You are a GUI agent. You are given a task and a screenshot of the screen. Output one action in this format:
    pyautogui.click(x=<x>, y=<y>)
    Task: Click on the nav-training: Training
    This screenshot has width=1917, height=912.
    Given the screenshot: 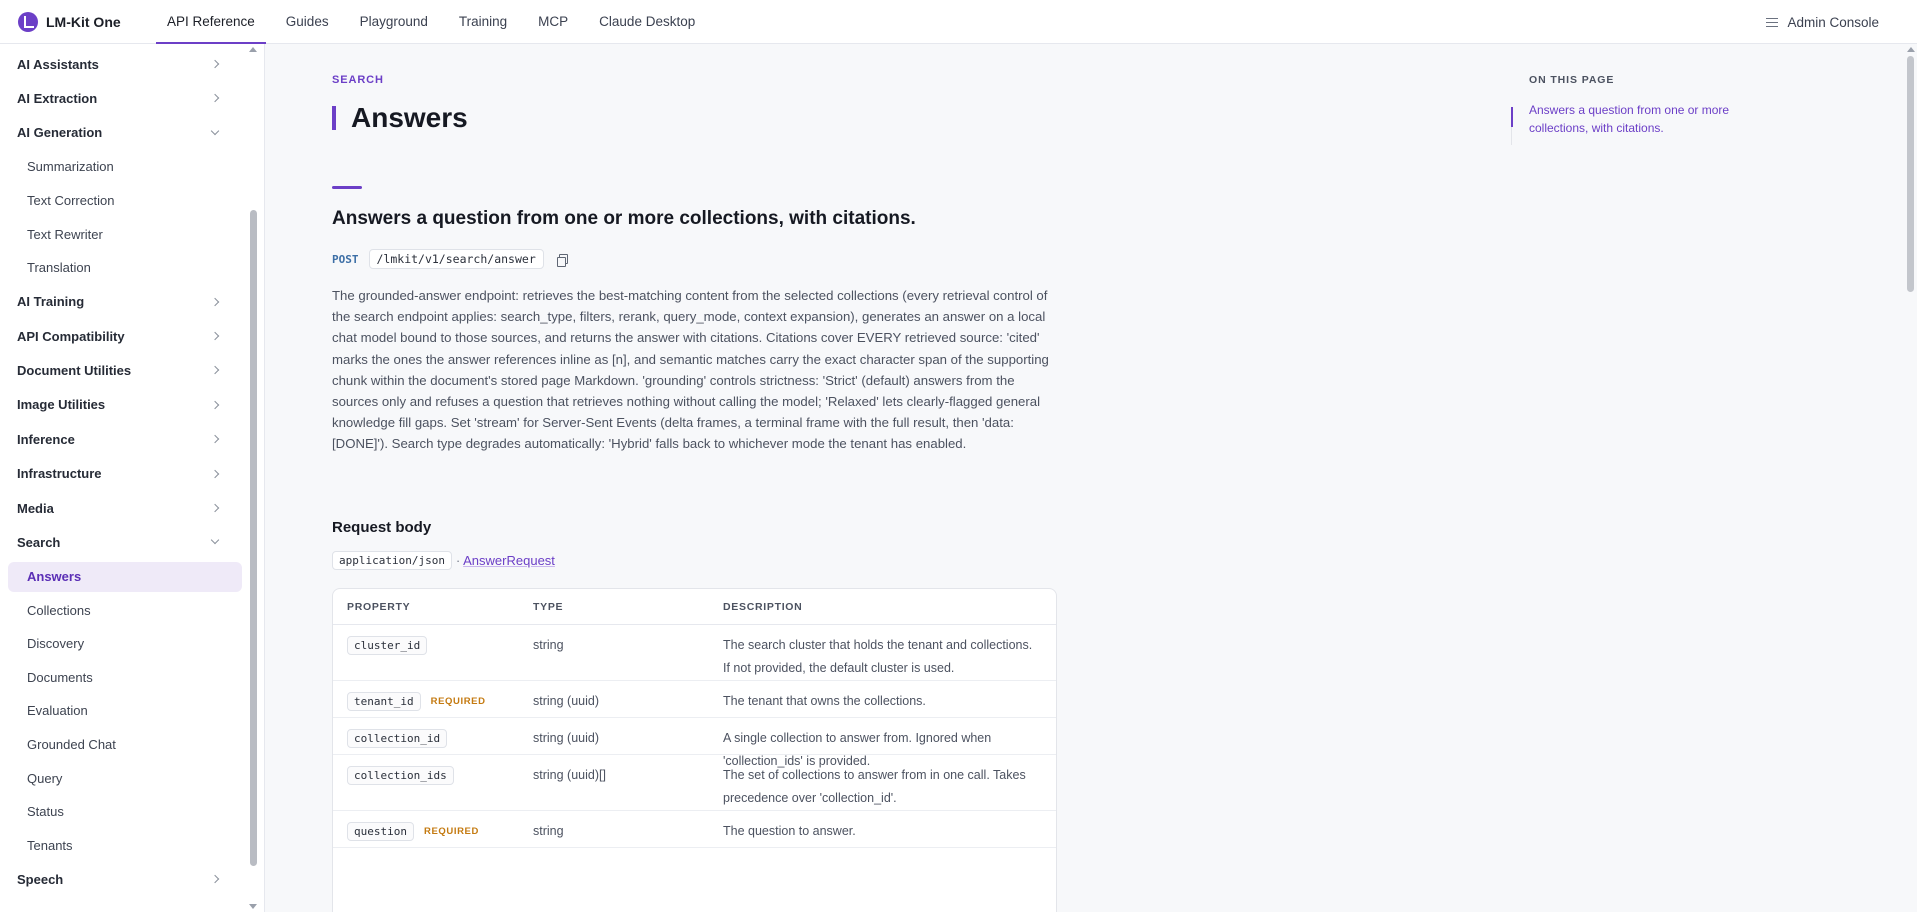 What is the action you would take?
    pyautogui.click(x=483, y=22)
    